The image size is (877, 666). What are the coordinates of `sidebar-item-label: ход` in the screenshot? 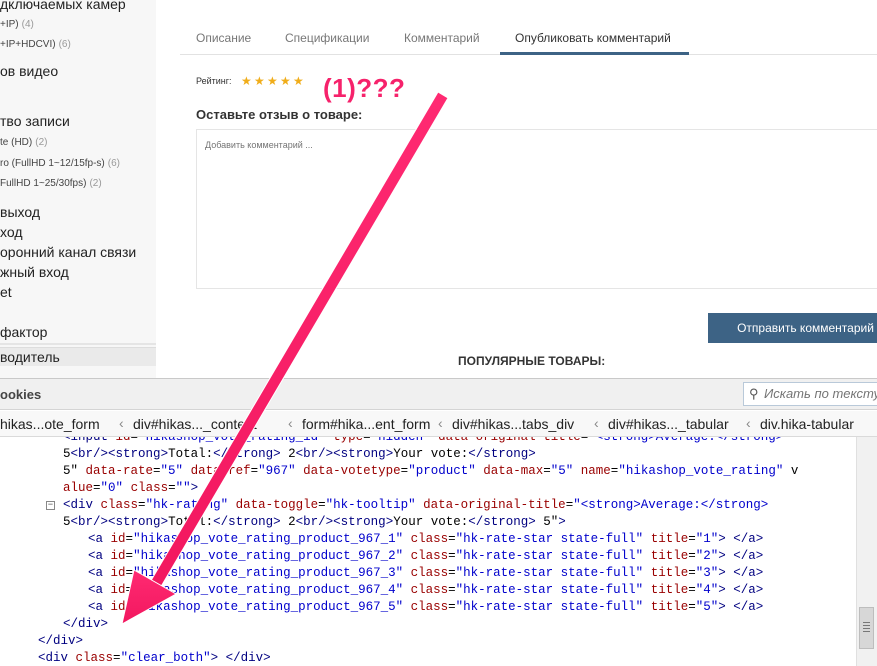 It's located at (11, 232).